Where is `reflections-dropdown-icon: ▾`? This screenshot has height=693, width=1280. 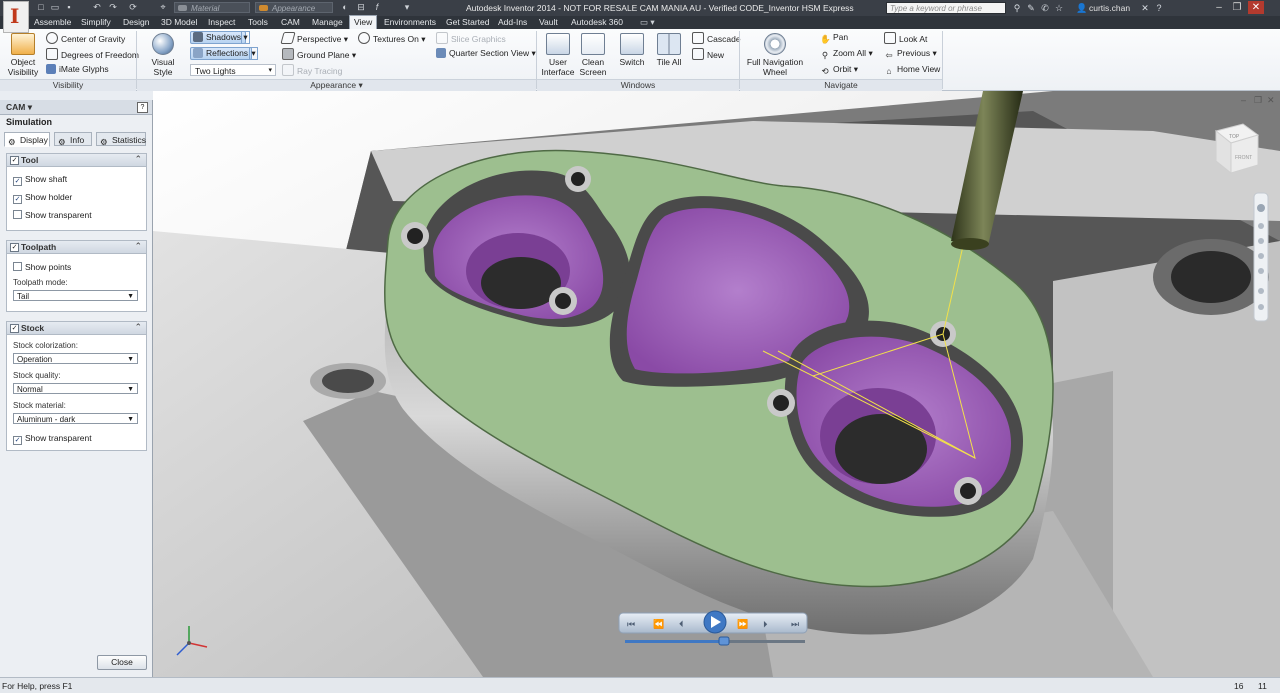
reflections-dropdown-icon: ▾ is located at coordinates (253, 53).